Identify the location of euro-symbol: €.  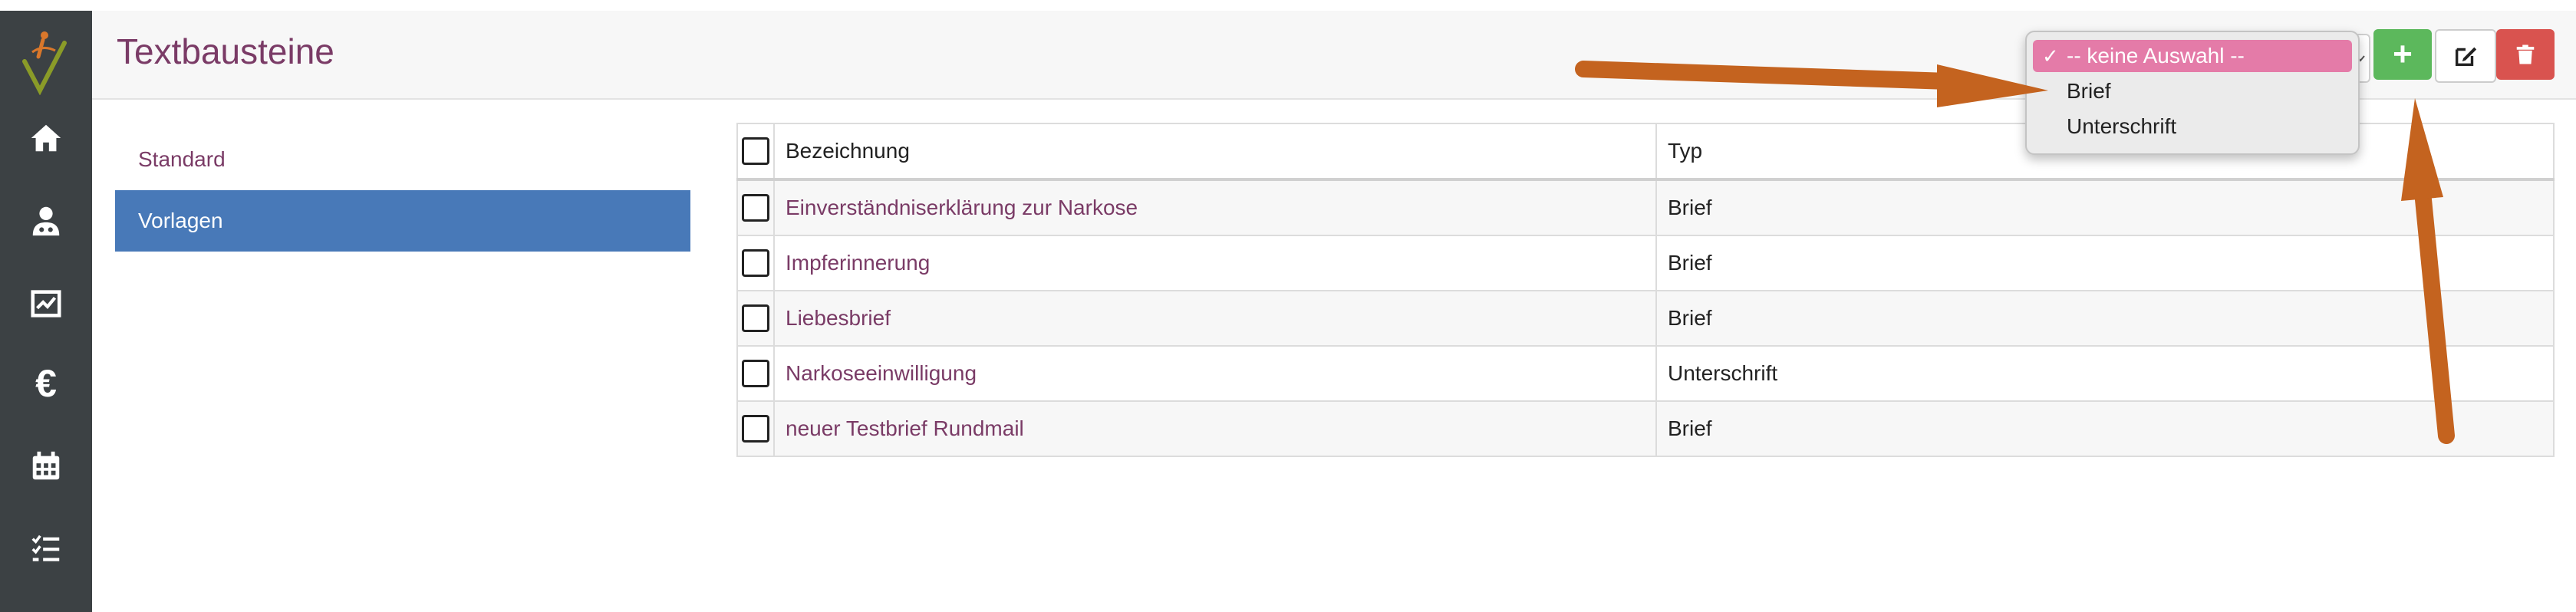
(46, 383).